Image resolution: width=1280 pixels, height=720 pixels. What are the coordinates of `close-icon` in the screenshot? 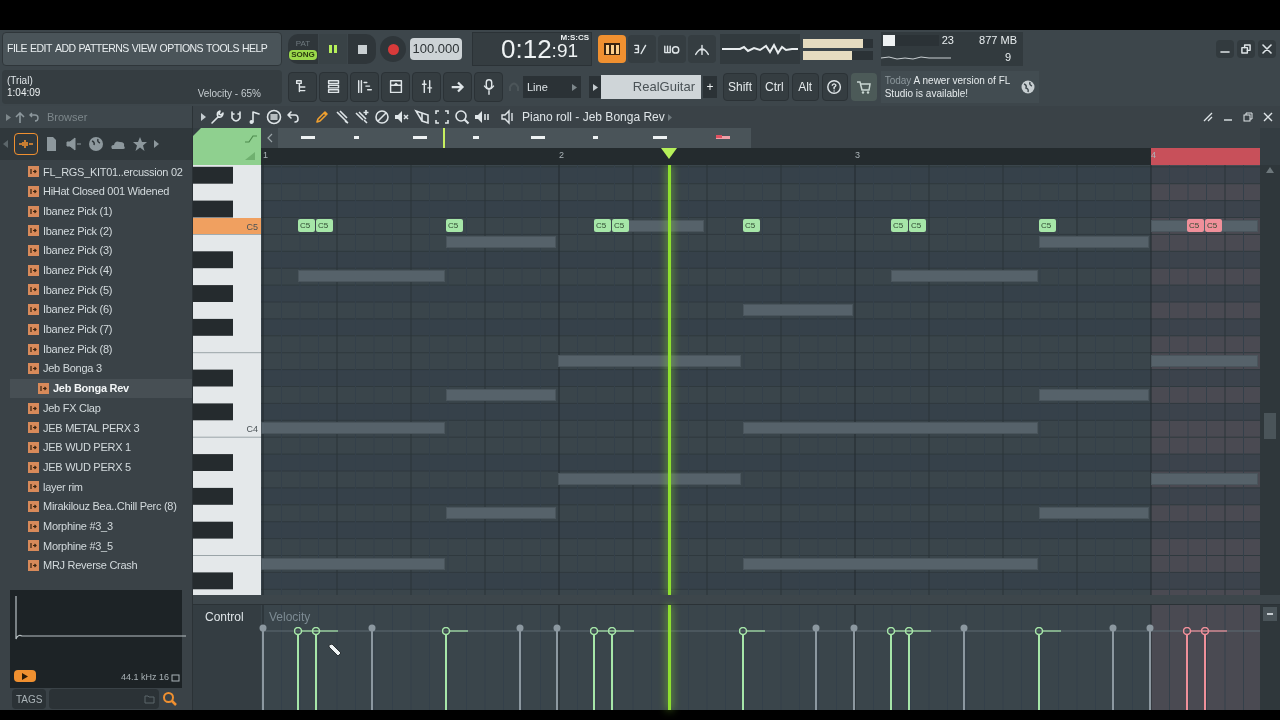 It's located at (1268, 117).